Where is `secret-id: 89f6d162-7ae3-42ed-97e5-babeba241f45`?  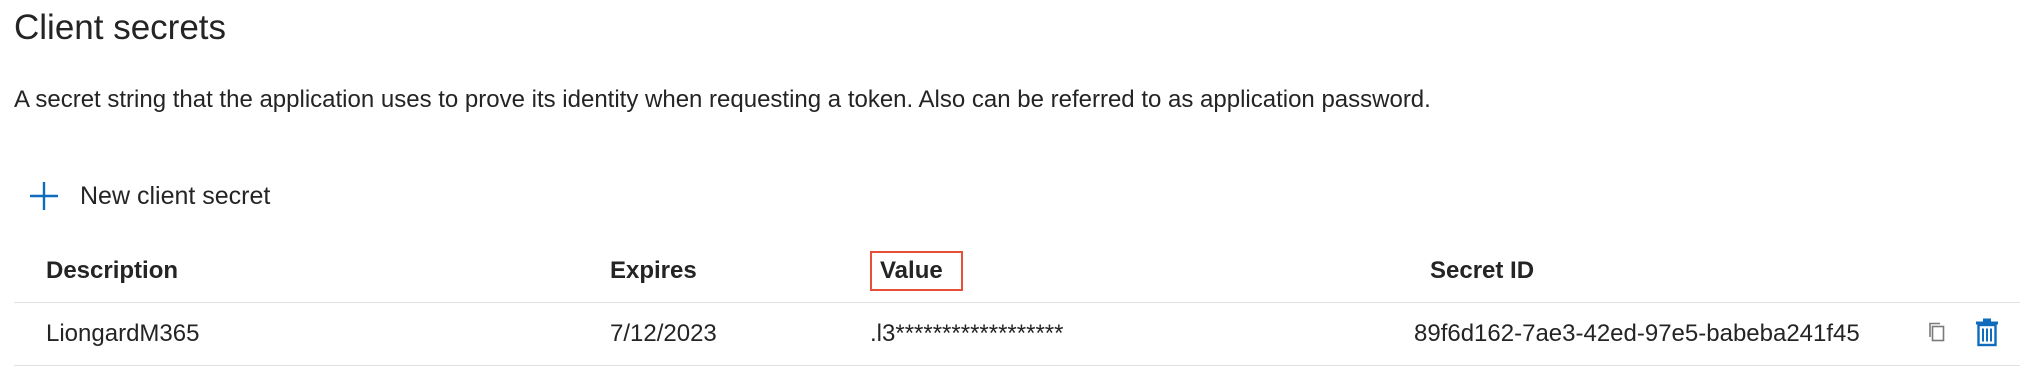 secret-id: 89f6d162-7ae3-42ed-97e5-babeba241f45 is located at coordinates (1637, 333).